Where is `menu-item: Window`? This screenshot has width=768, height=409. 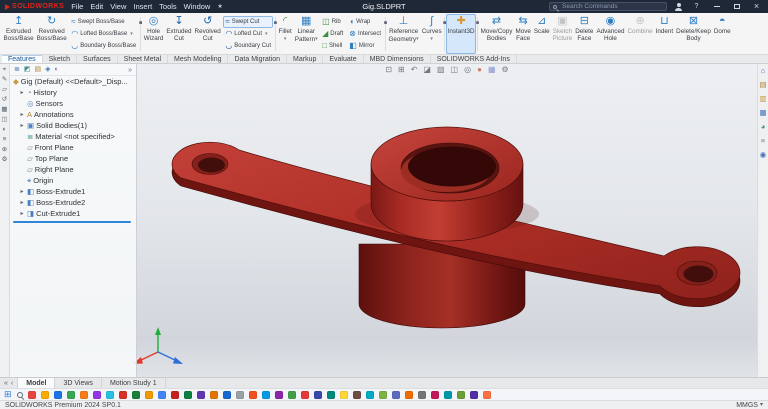
menu-item: Window is located at coordinates (197, 6).